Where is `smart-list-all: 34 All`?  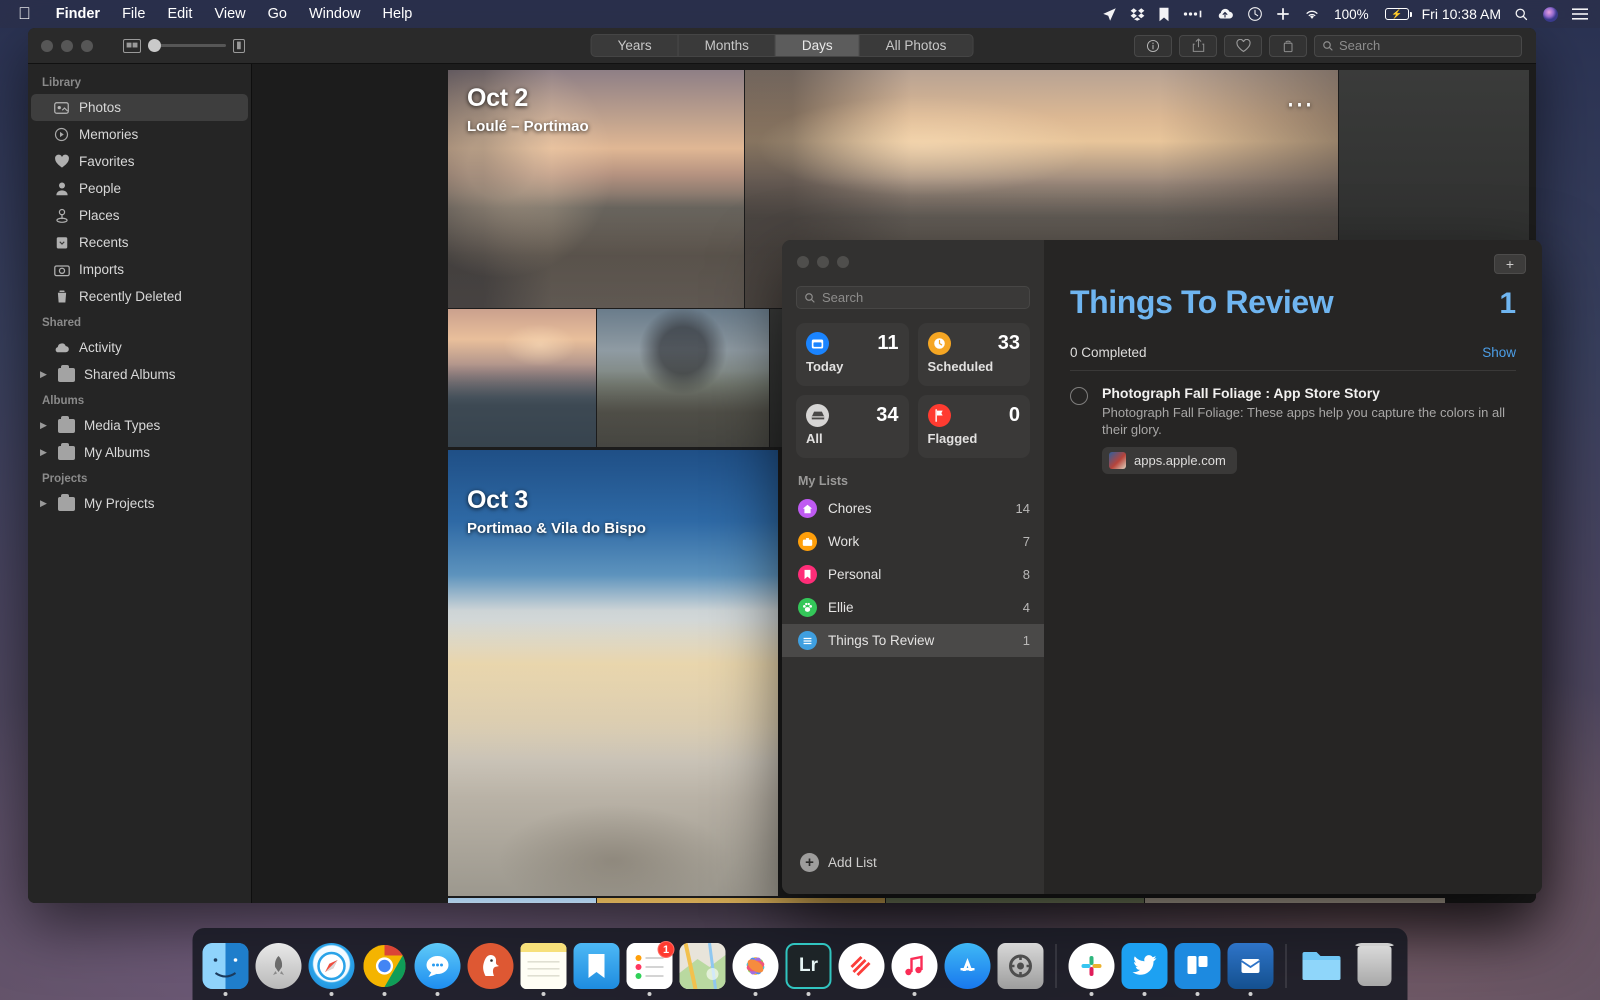
smart-list-all: 34 All is located at coordinates (852, 426).